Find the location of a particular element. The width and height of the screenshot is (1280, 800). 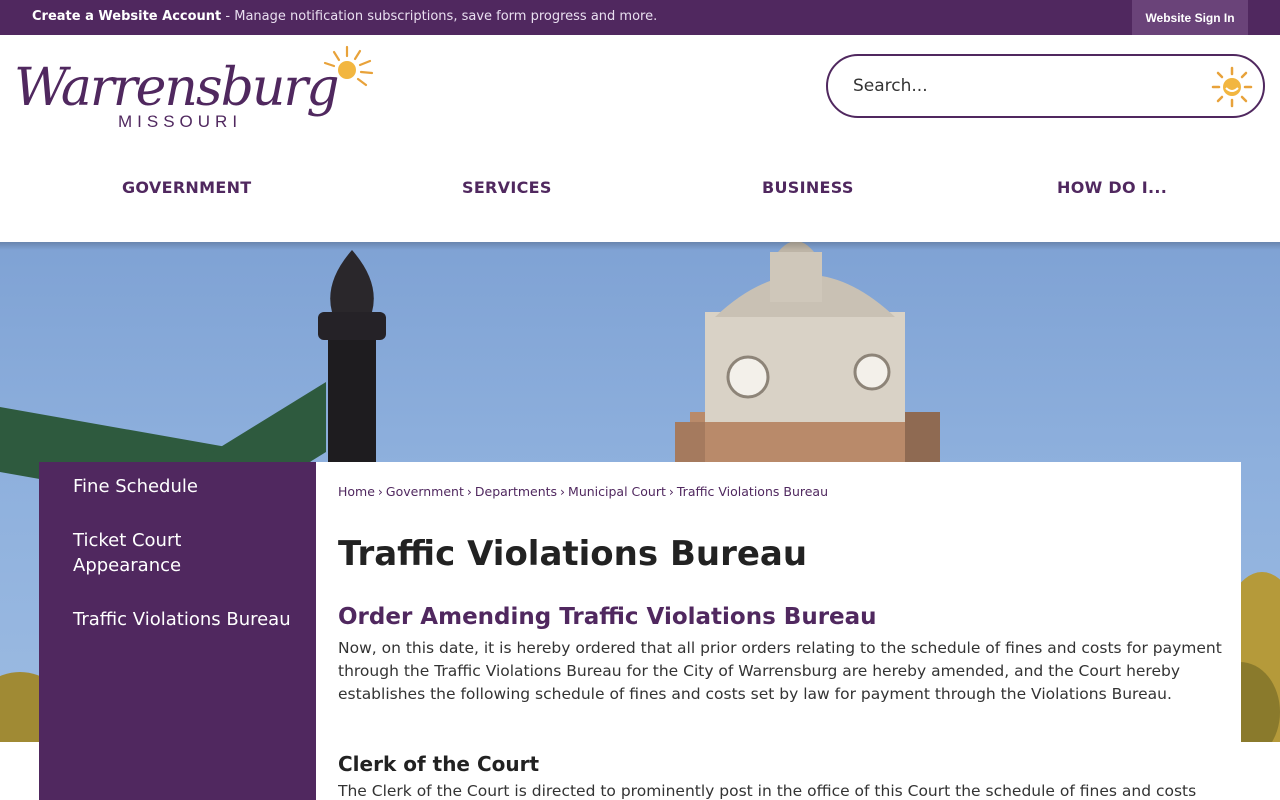

search-input is located at coordinates (1023, 86).